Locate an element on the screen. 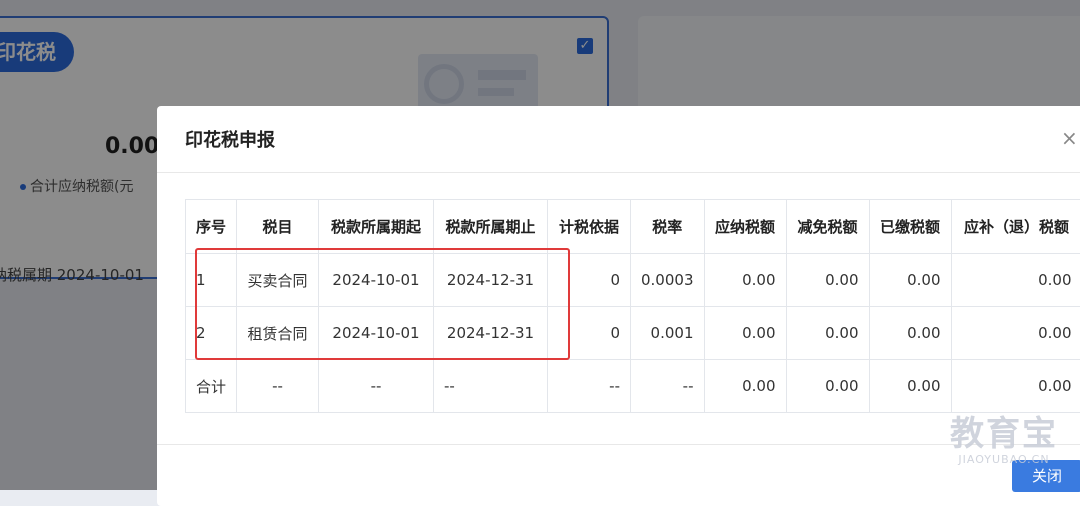  cell-item: 租赁合同 is located at coordinates (278, 333).